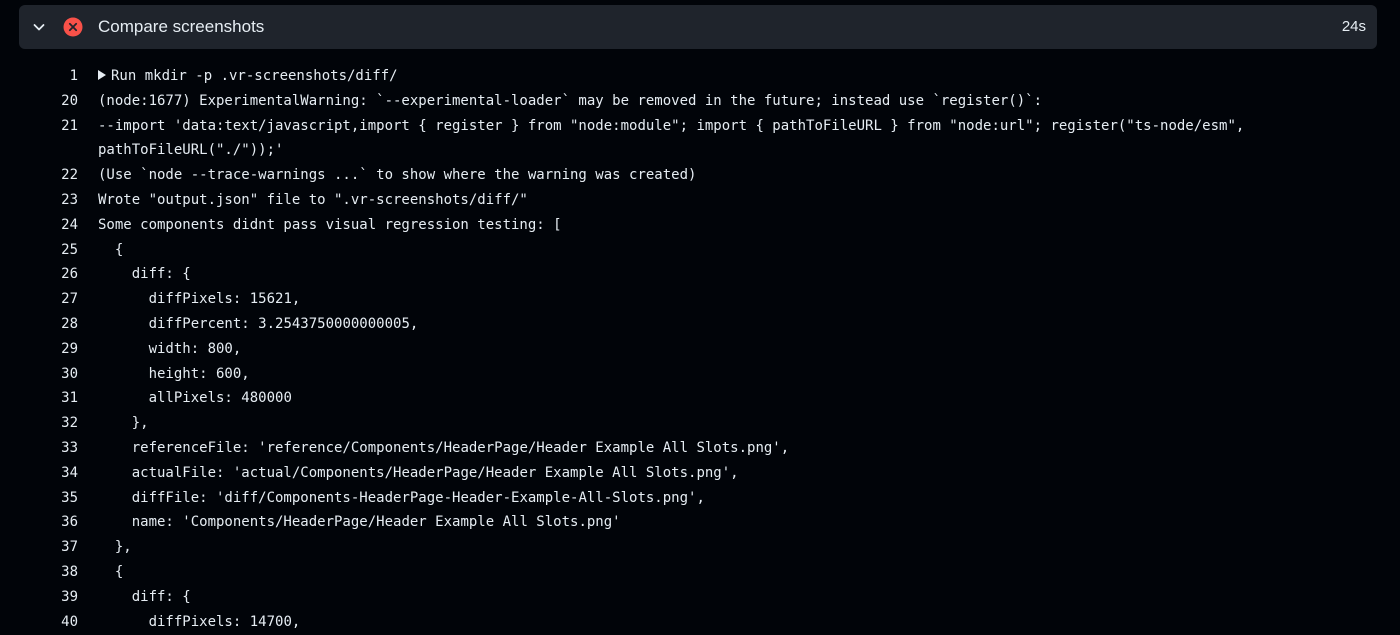  Describe the element at coordinates (181, 27) in the screenshot. I see `step-title: Compare screenshots` at that location.